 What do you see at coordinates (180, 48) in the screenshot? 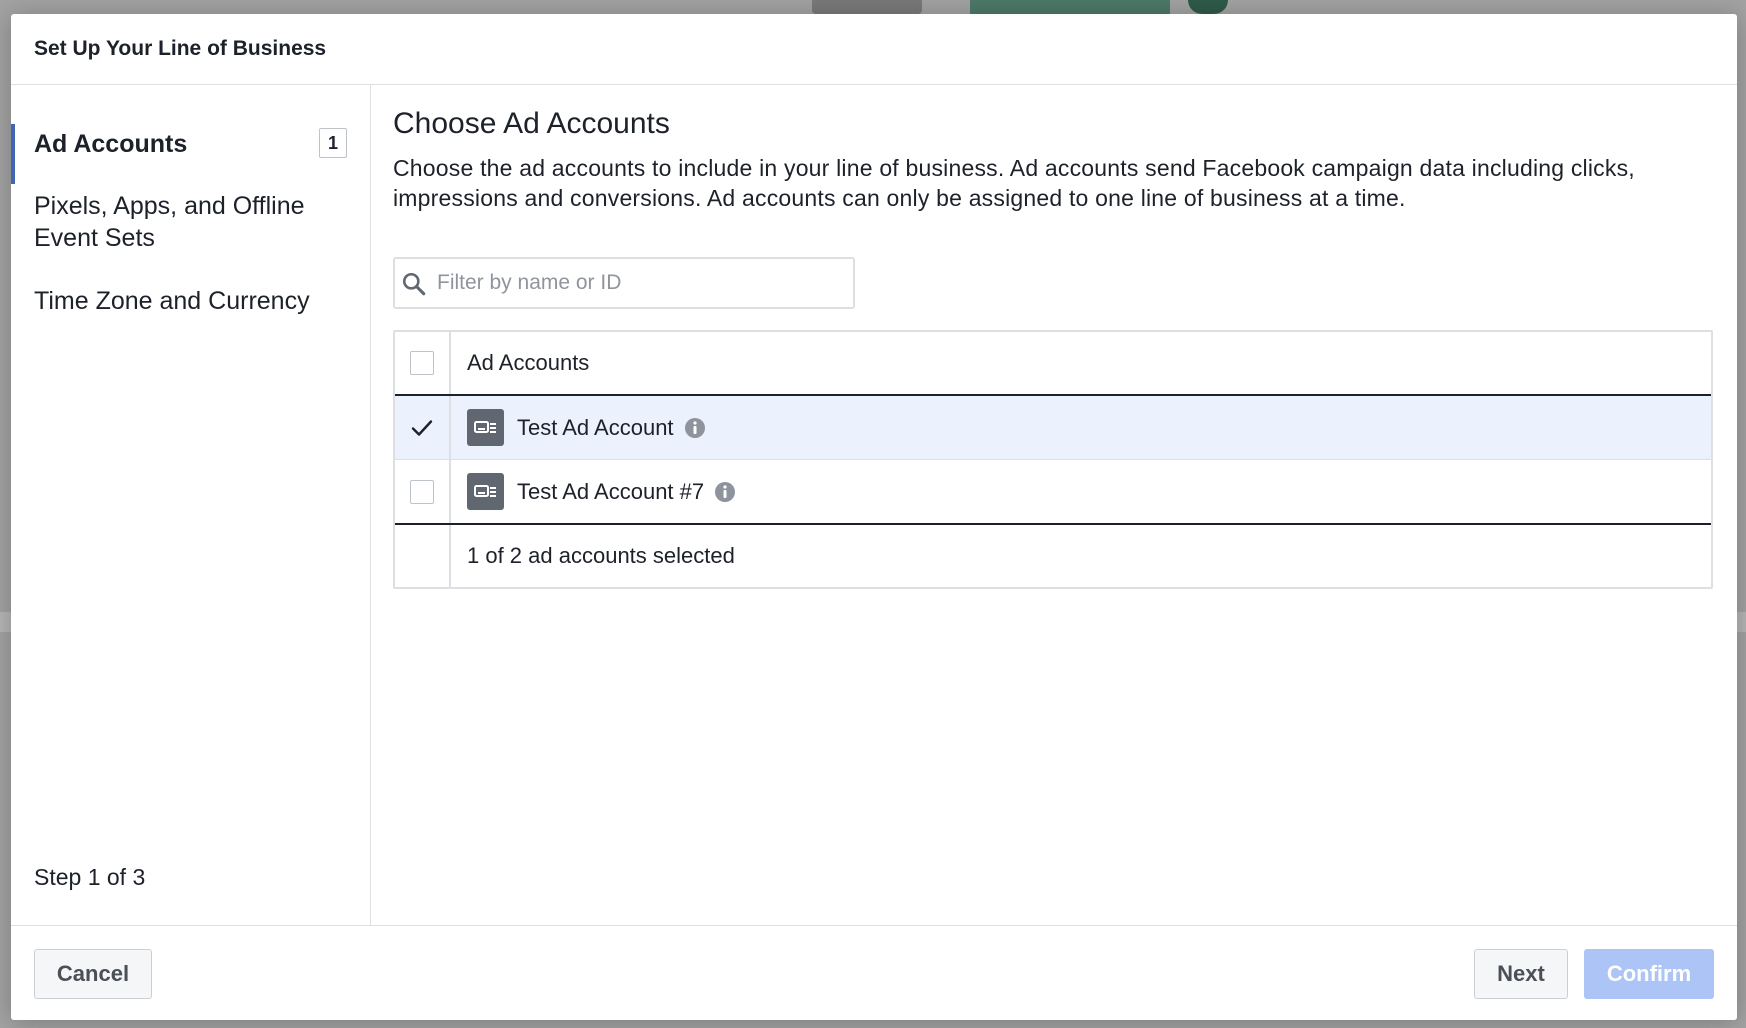
I see `dialog-title: Set Up Your Line of Business` at bounding box center [180, 48].